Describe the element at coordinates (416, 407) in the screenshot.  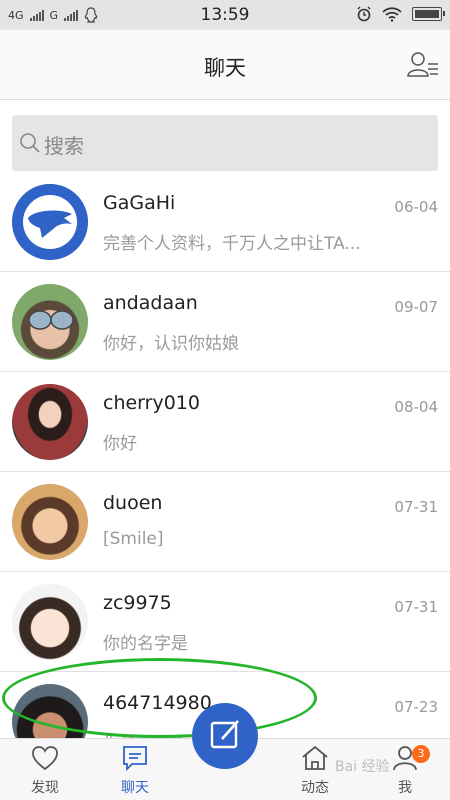
I see `chat-date: 08-04` at that location.